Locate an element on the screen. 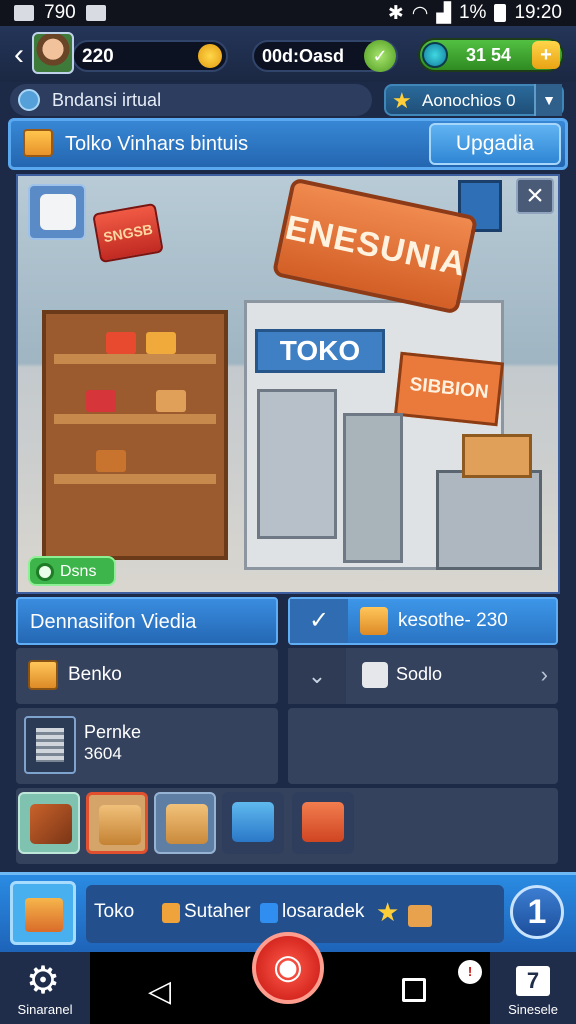  schedule-button: 7 Sinesele is located at coordinates (533, 988).